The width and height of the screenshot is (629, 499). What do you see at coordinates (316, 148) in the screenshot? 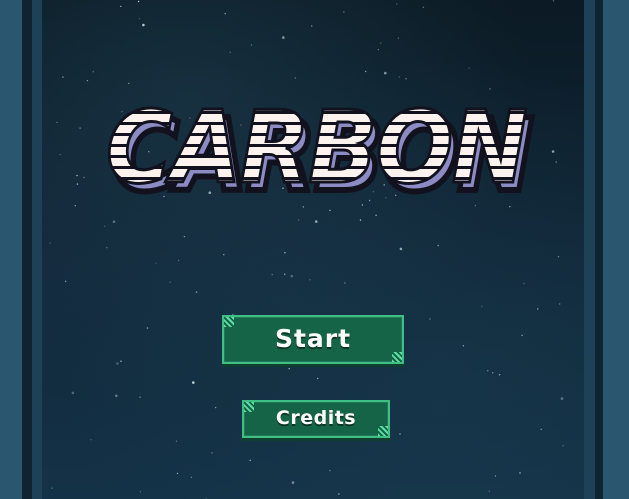
I see `title-text: CARBON` at bounding box center [316, 148].